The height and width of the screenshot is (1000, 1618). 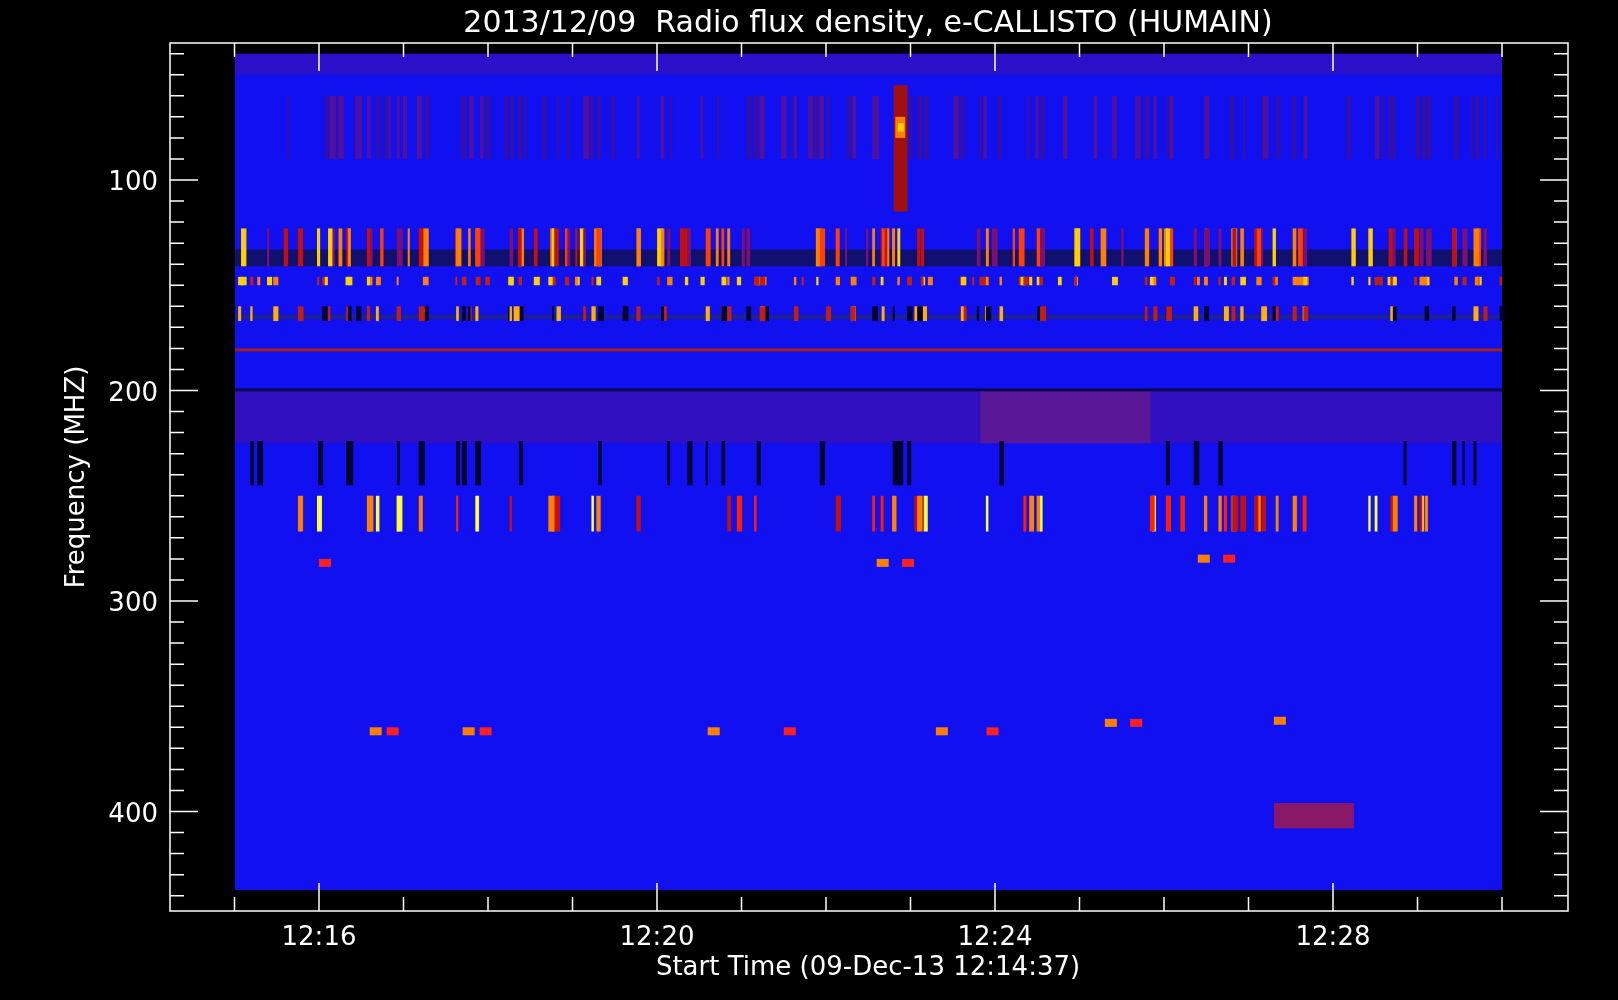 I want to click on y-axis-label: Frequency (MHZ), so click(x=75, y=477).